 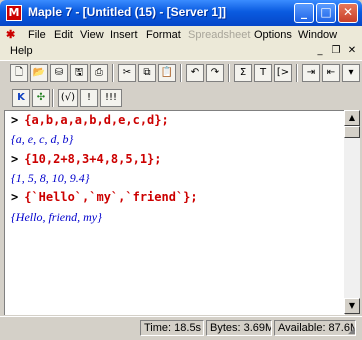 I want to click on stop-icon: K, so click(x=21, y=98).